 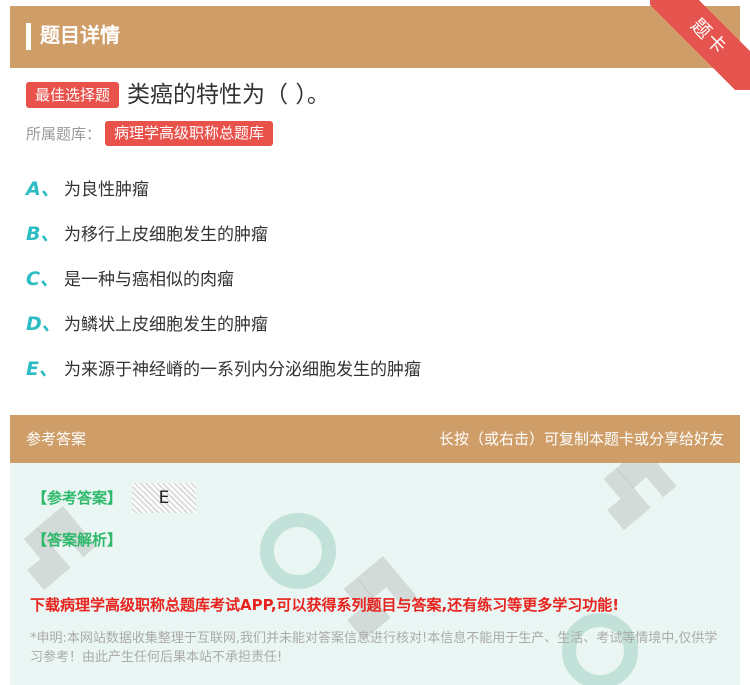 I want to click on option-d: D、 为鳞状上皮细胞发生的肿瘤, so click(x=147, y=322).